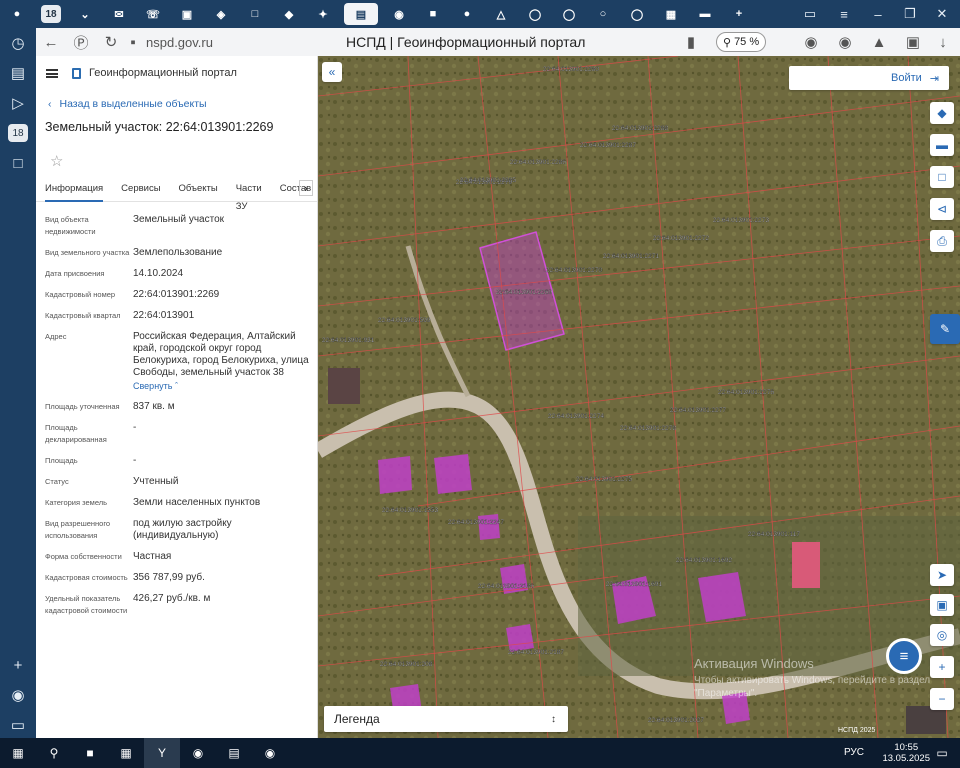 The width and height of the screenshot is (960, 768). What do you see at coordinates (110, 406) in the screenshot?
I see `property-row: Площадь уточненная 837 кв. м` at bounding box center [110, 406].